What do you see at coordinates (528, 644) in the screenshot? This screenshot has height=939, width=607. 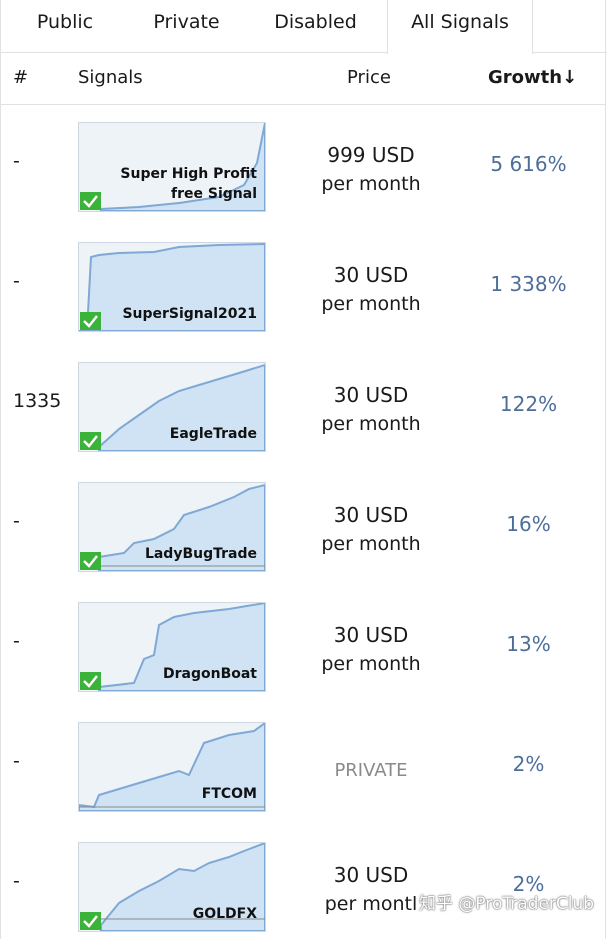 I see `growth-value: 13%` at bounding box center [528, 644].